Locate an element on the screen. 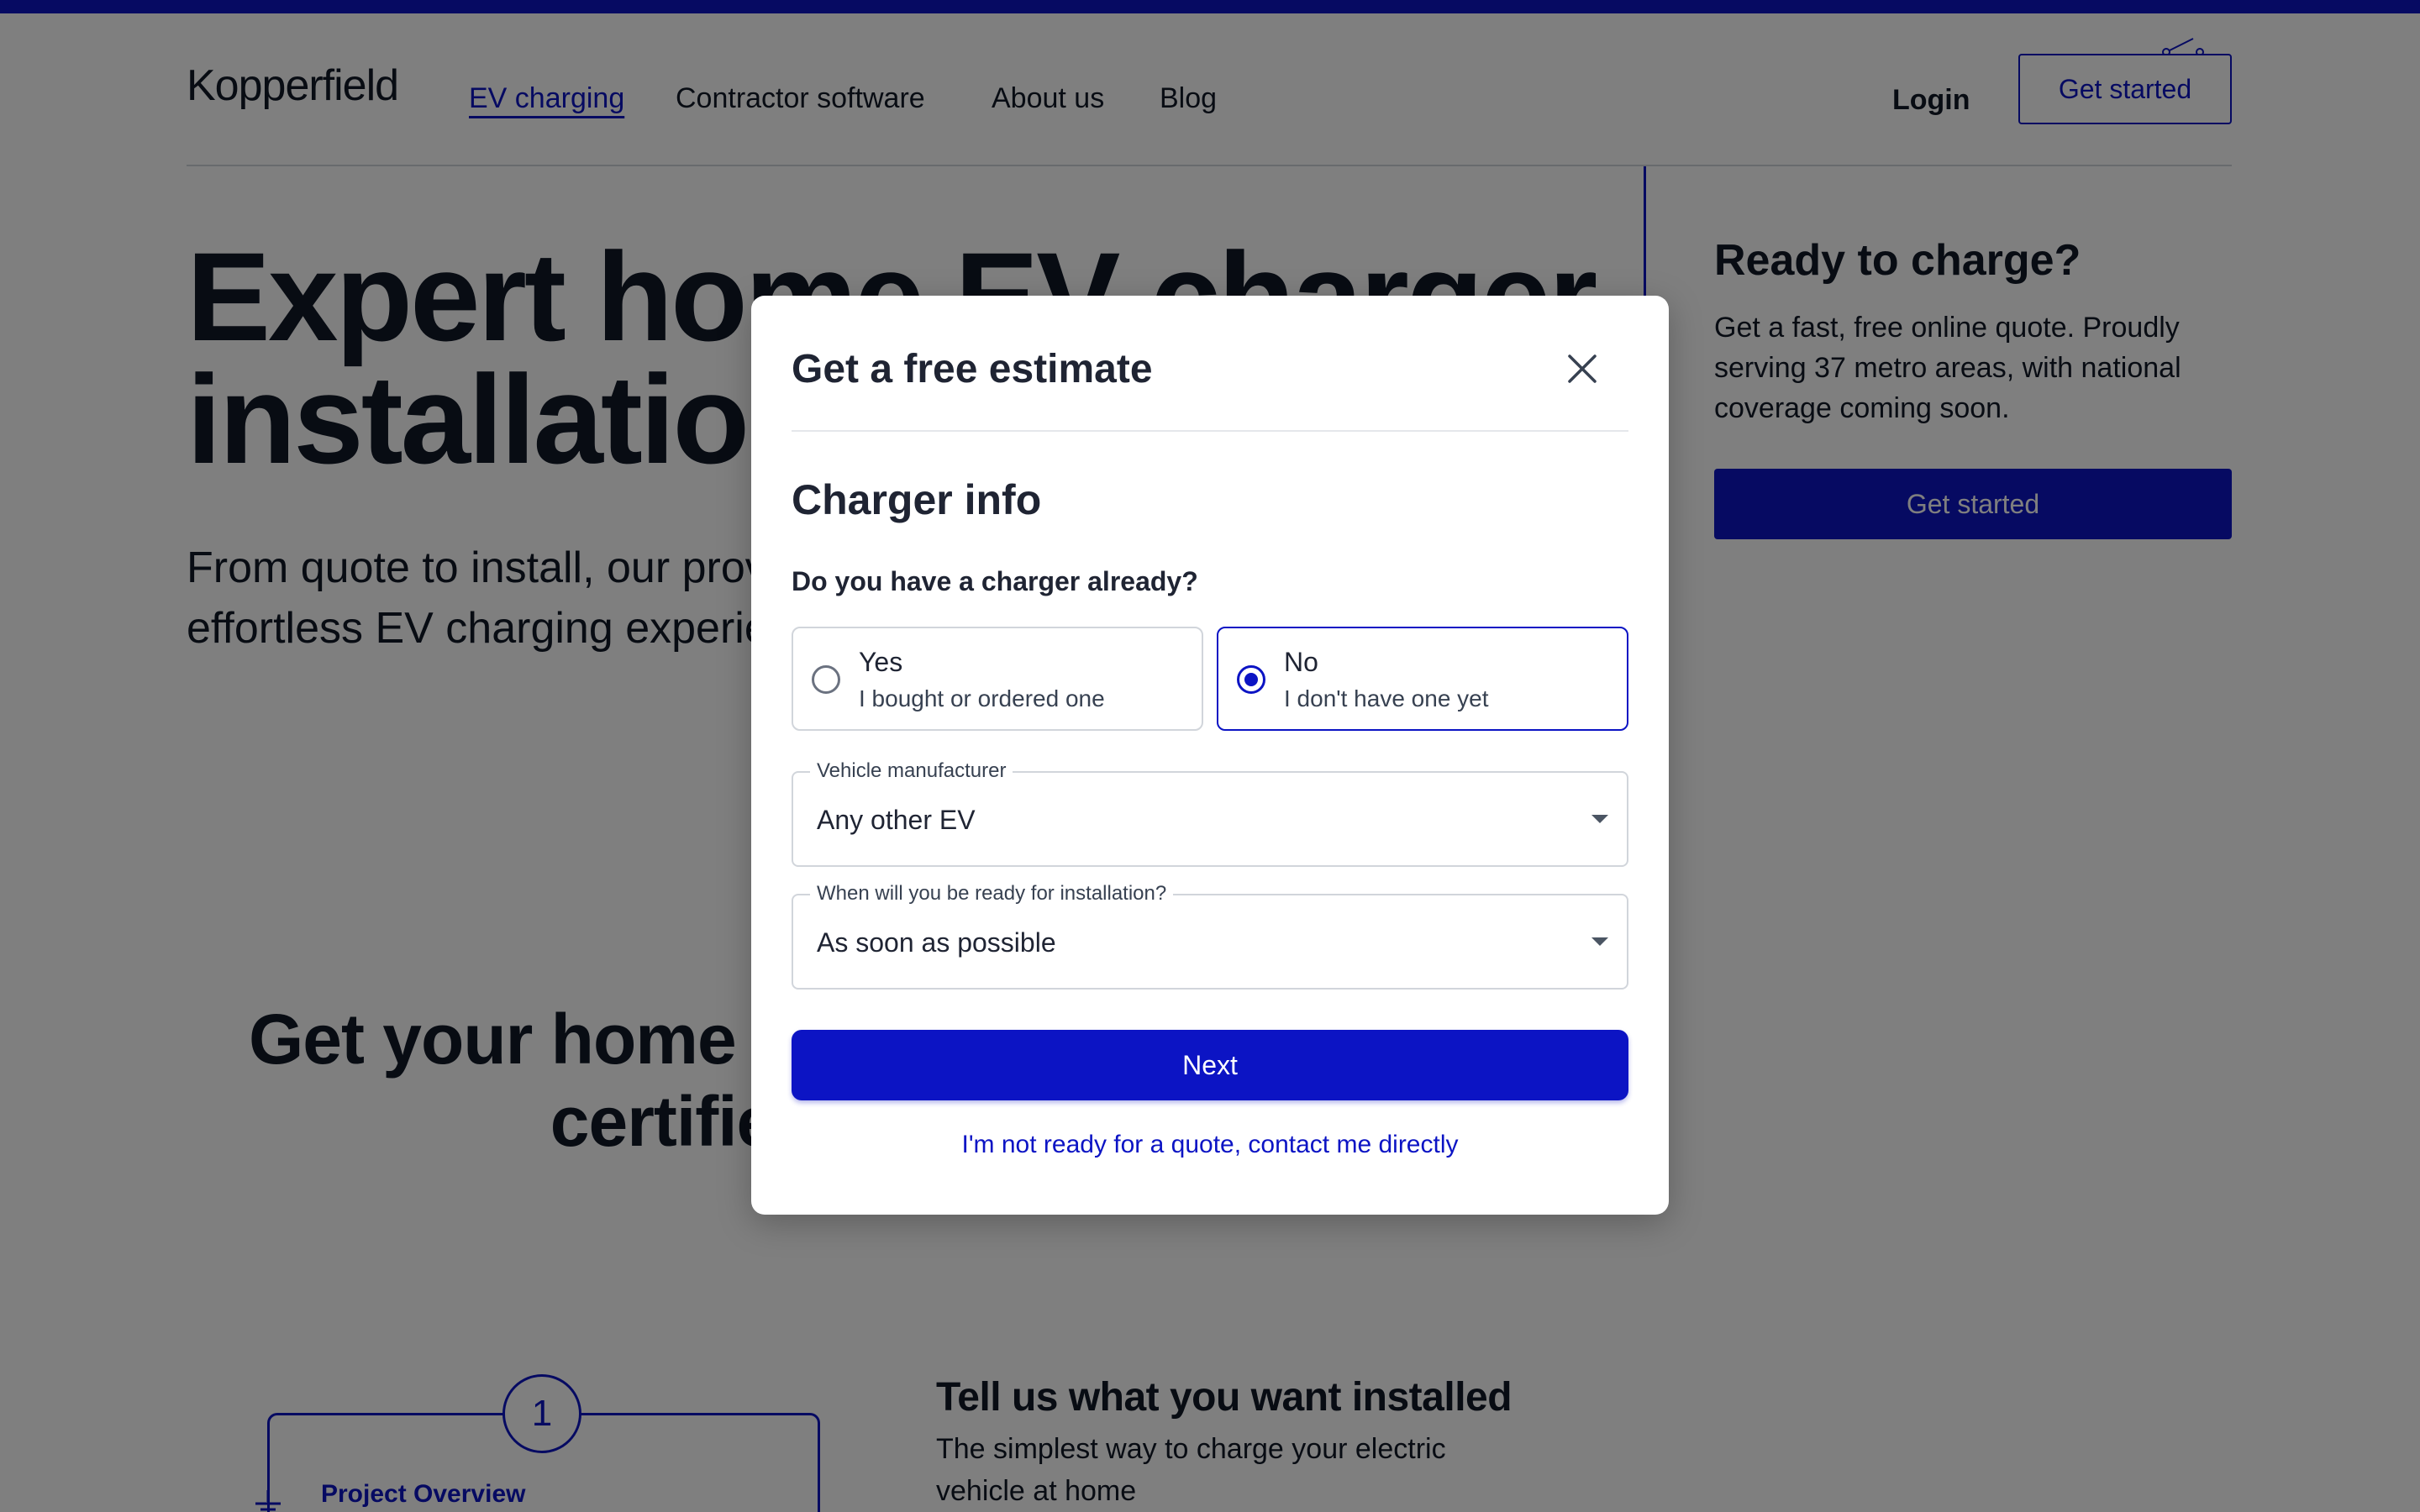  charger-question: Do you have a charger already? is located at coordinates (995, 581).